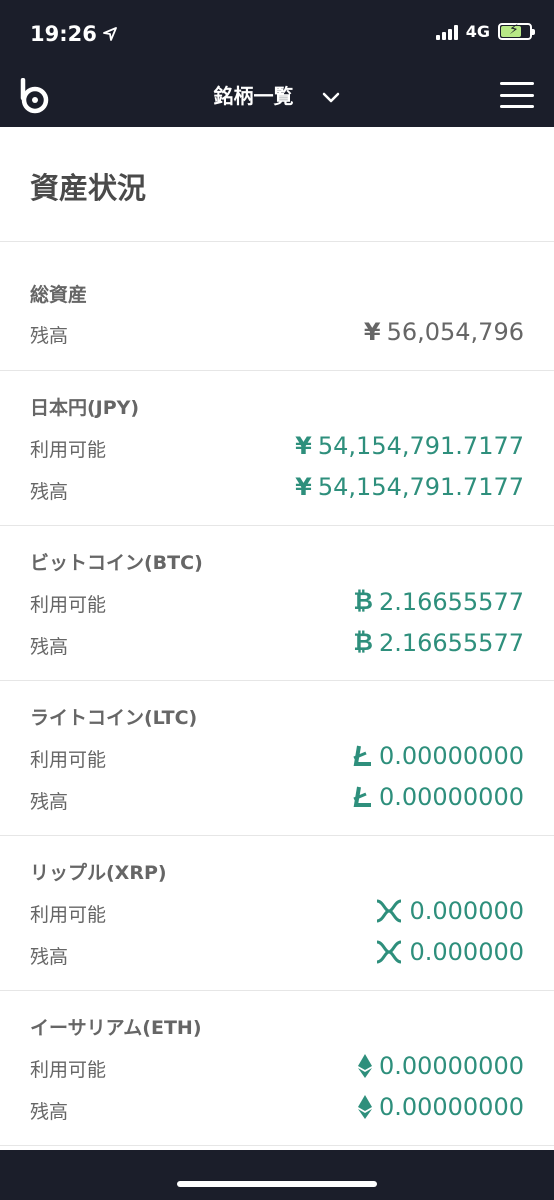 The width and height of the screenshot is (554, 1200). Describe the element at coordinates (98, 873) in the screenshot. I see `xrp-title: リップル(XRP)` at that location.